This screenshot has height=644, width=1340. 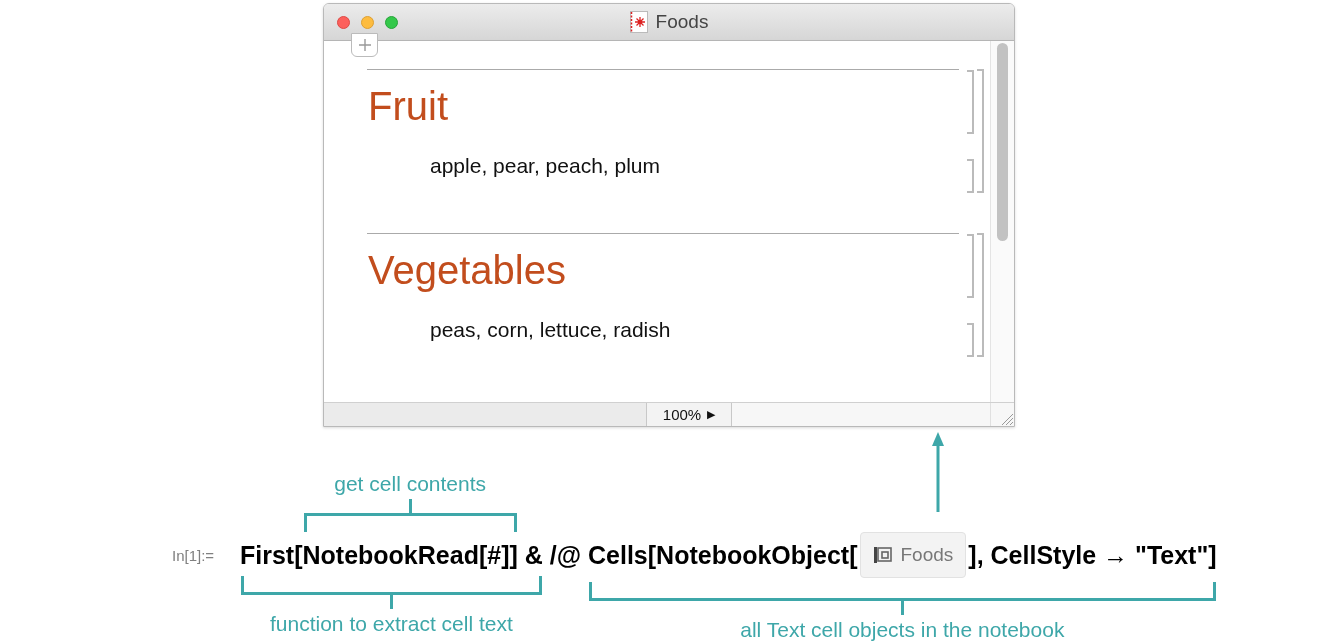 What do you see at coordinates (391, 624) in the screenshot?
I see `annotation-label: function to extract cell text` at bounding box center [391, 624].